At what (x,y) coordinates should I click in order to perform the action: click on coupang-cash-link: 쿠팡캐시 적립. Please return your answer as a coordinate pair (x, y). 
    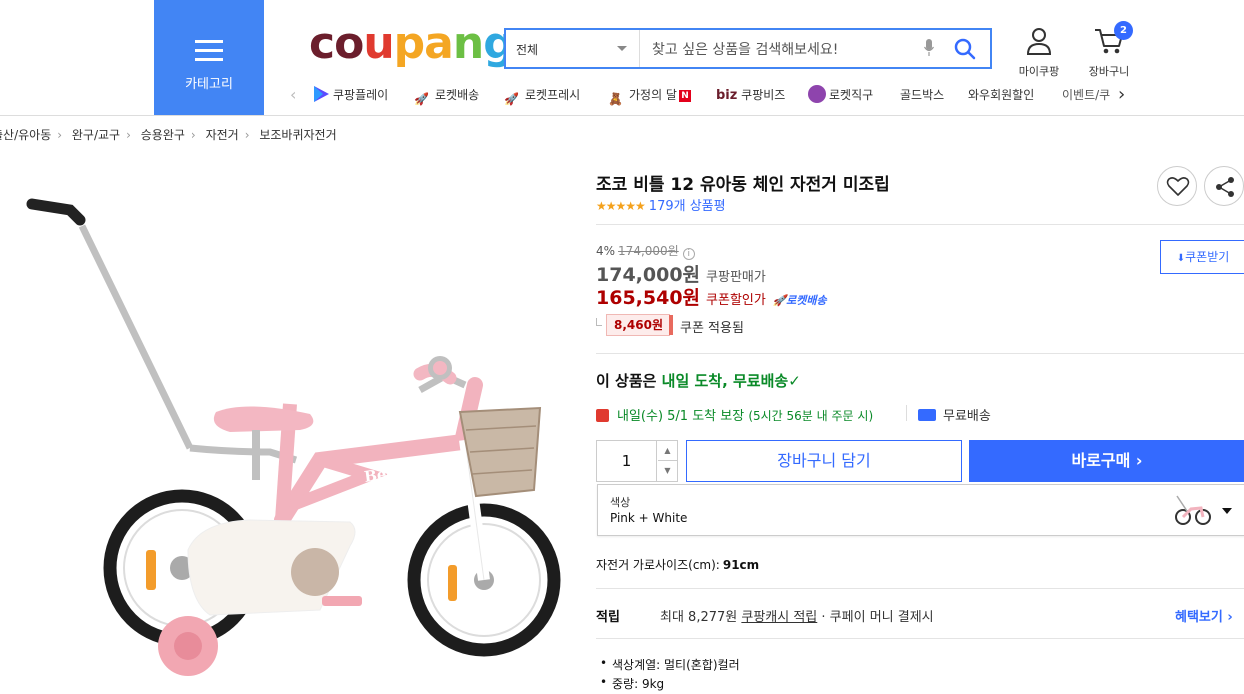
    Looking at the image, I should click on (779, 617).